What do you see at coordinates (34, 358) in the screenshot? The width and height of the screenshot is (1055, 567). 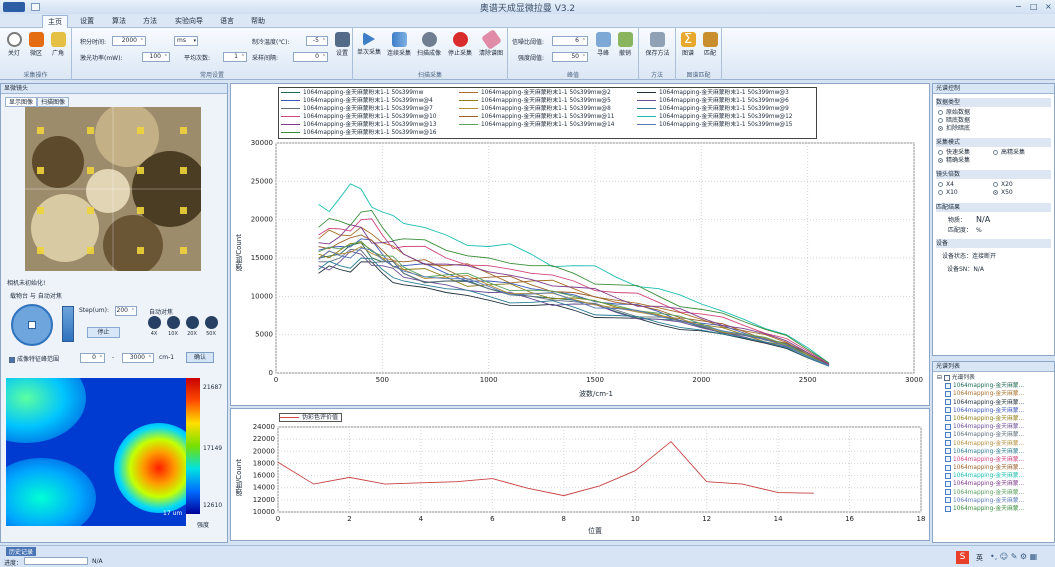 I see `range-checkbox: 成像特征峰范围` at bounding box center [34, 358].